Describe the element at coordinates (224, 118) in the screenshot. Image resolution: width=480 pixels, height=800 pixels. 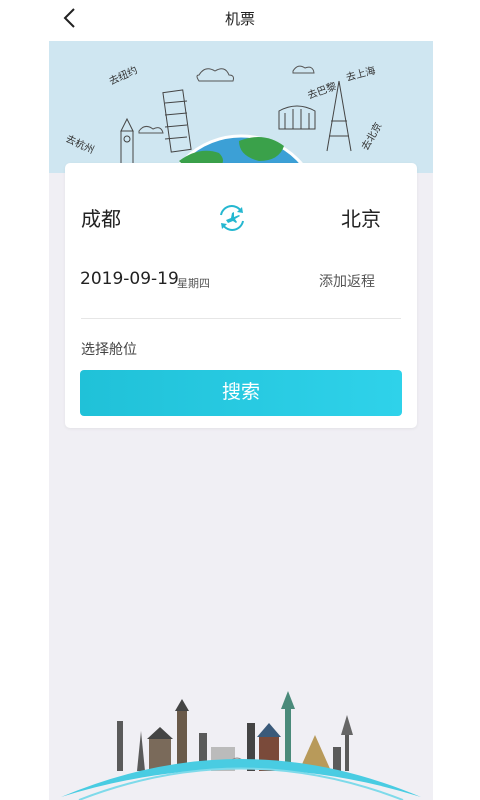
I see `world-landmarks-illustration: 去纽约 去巴黎 去上海 去杭州 去北京` at that location.